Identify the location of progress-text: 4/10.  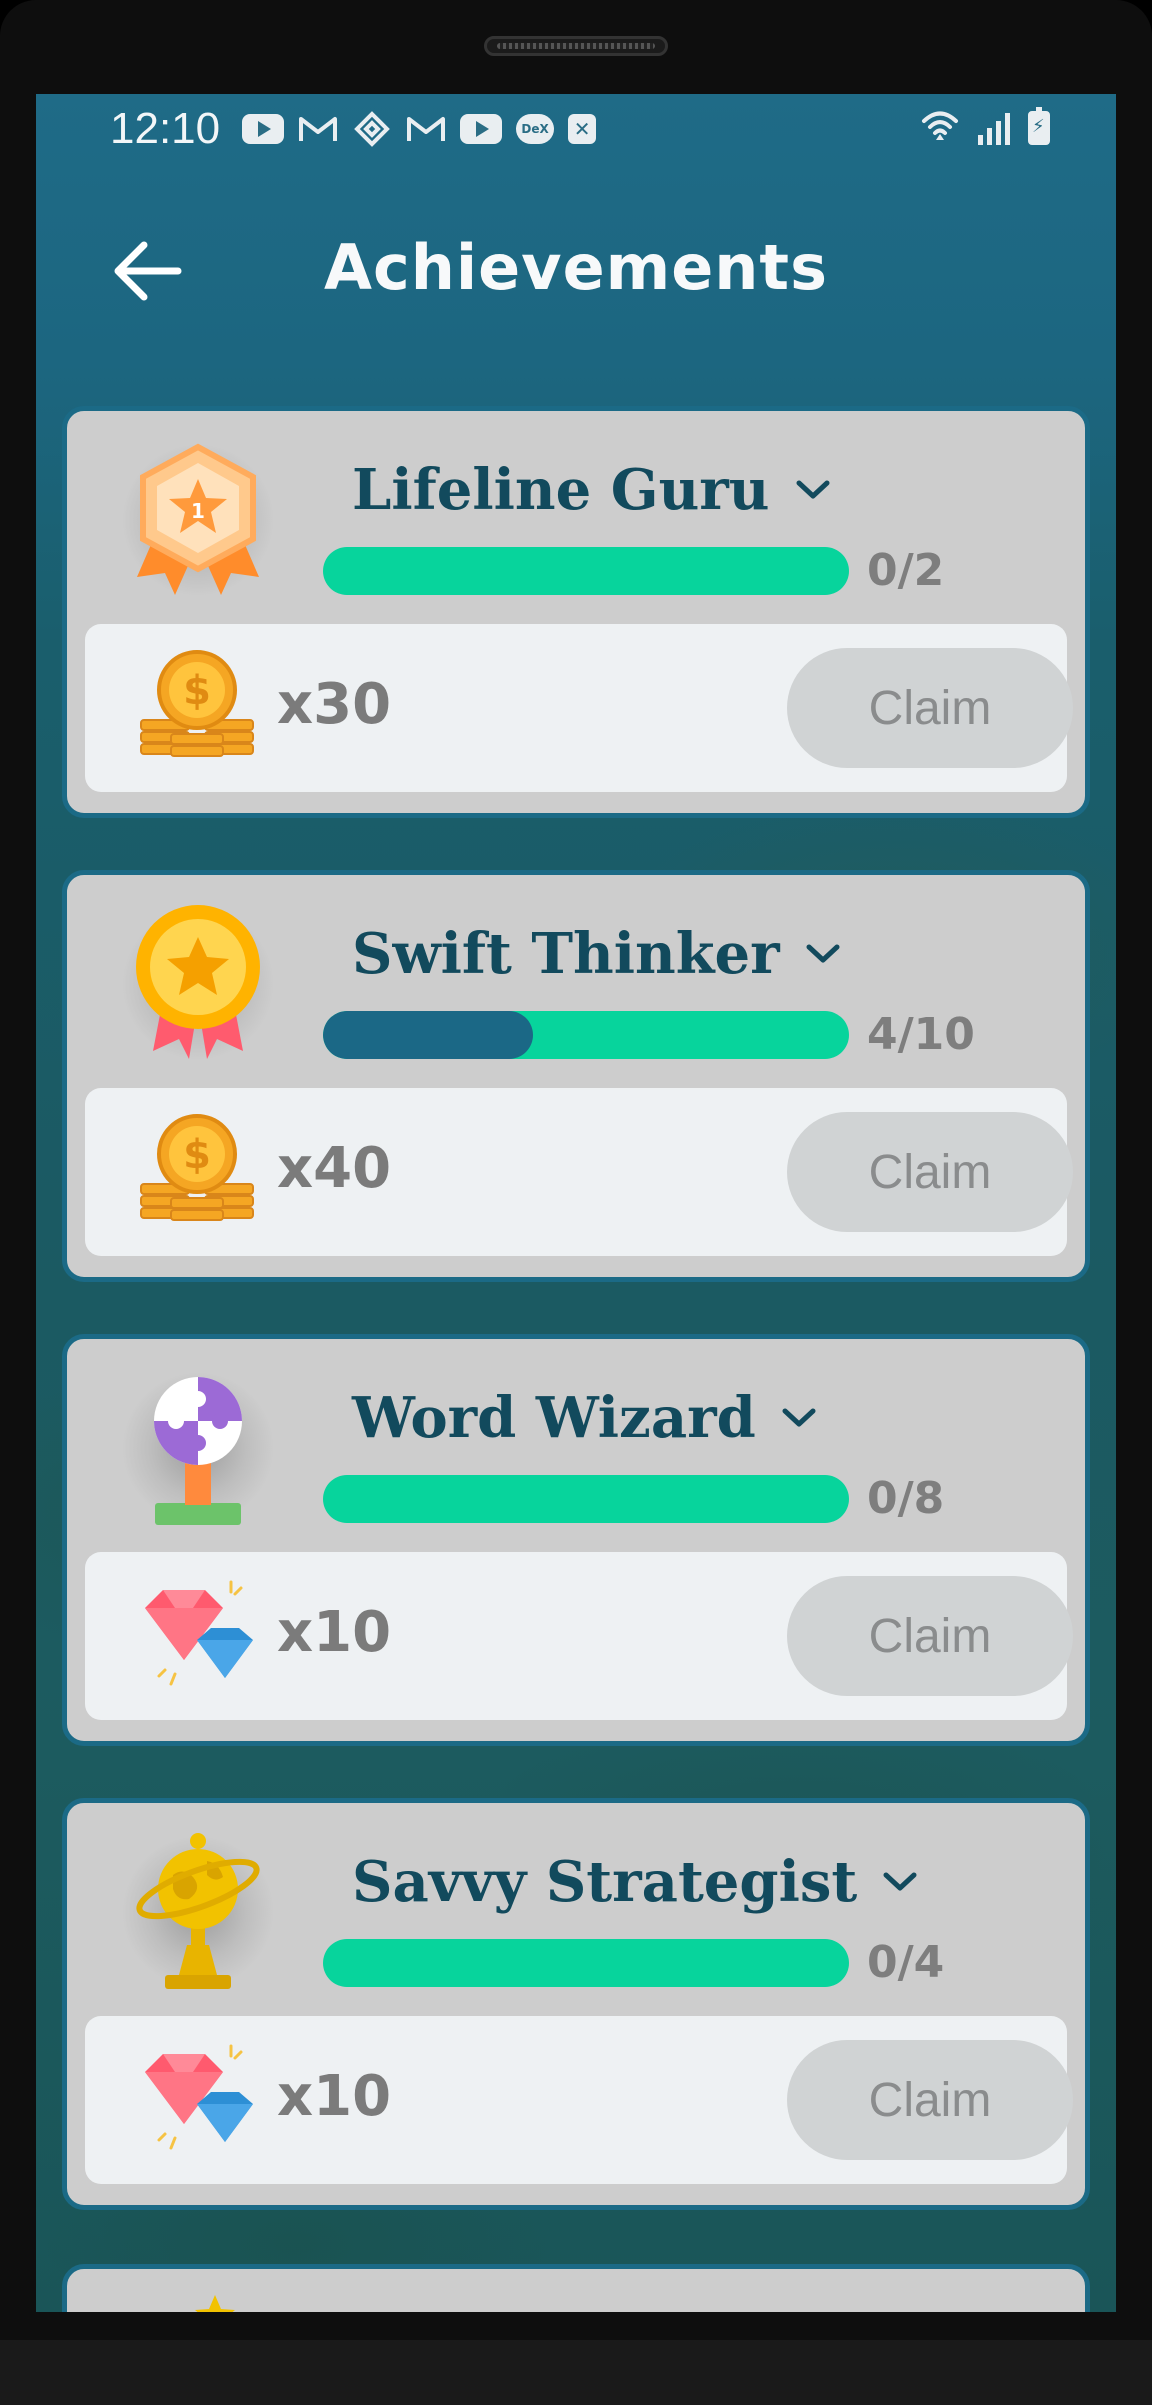
(921, 1034).